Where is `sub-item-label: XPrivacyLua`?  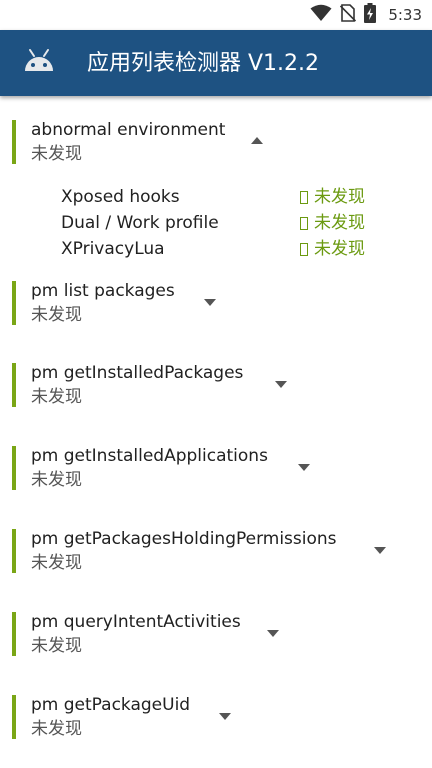
sub-item-label: XPrivacyLua is located at coordinates (113, 249).